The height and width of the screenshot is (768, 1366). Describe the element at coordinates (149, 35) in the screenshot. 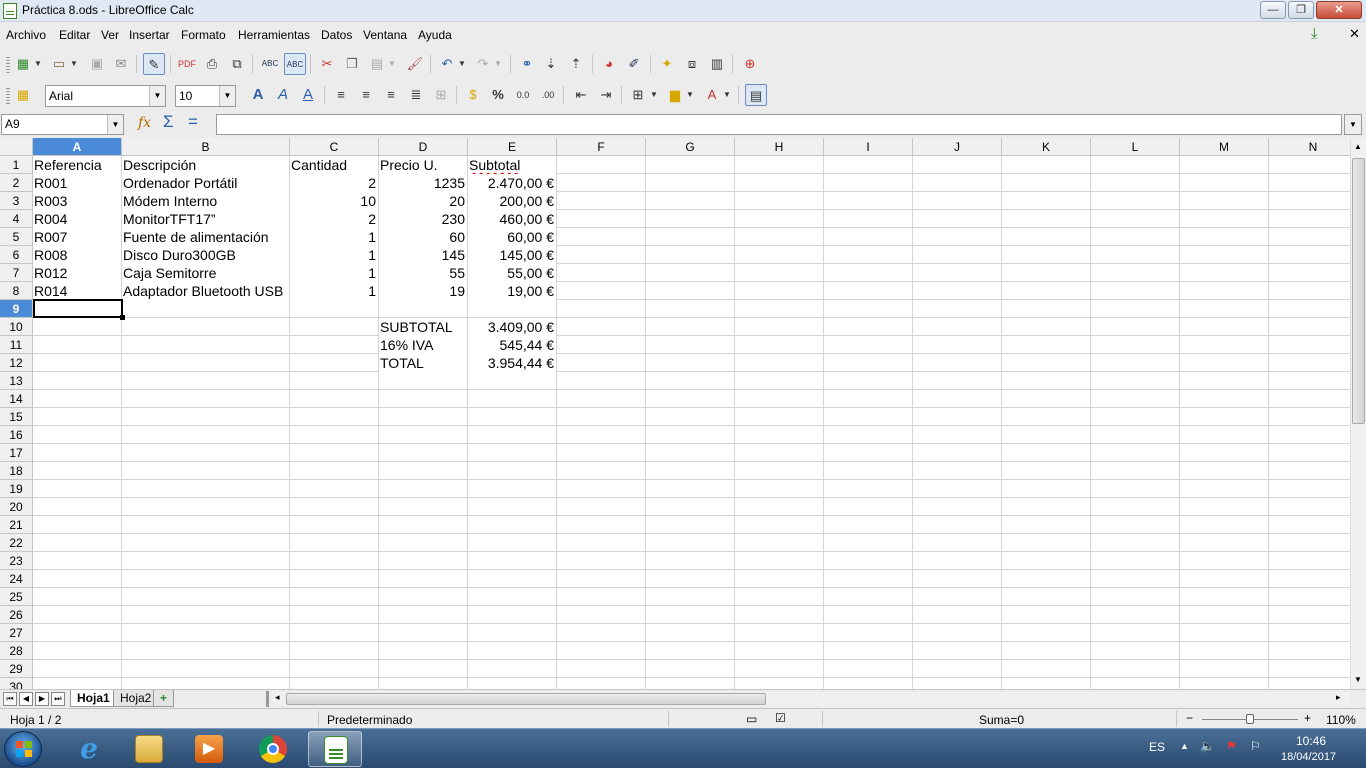

I see `menu-insertar: Insertar` at that location.